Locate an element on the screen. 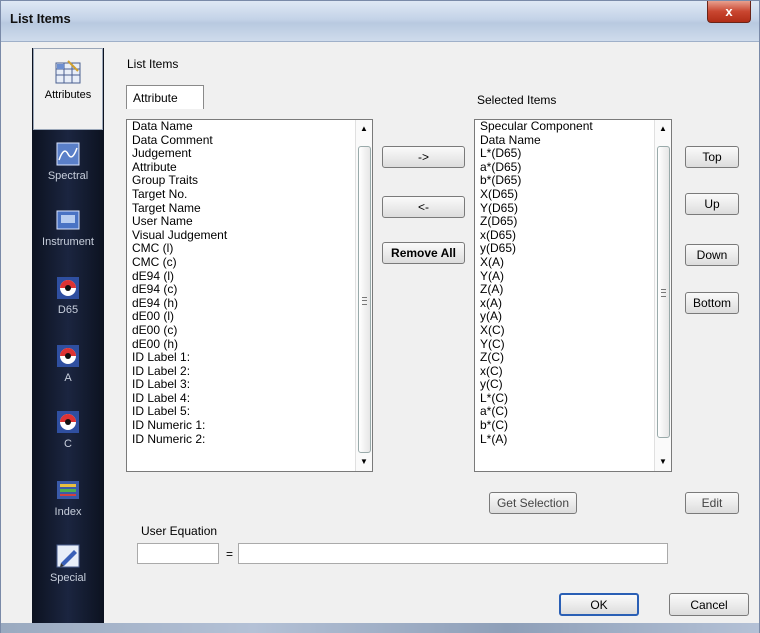 The height and width of the screenshot is (633, 760). list-item: L*(C) is located at coordinates (573, 398).